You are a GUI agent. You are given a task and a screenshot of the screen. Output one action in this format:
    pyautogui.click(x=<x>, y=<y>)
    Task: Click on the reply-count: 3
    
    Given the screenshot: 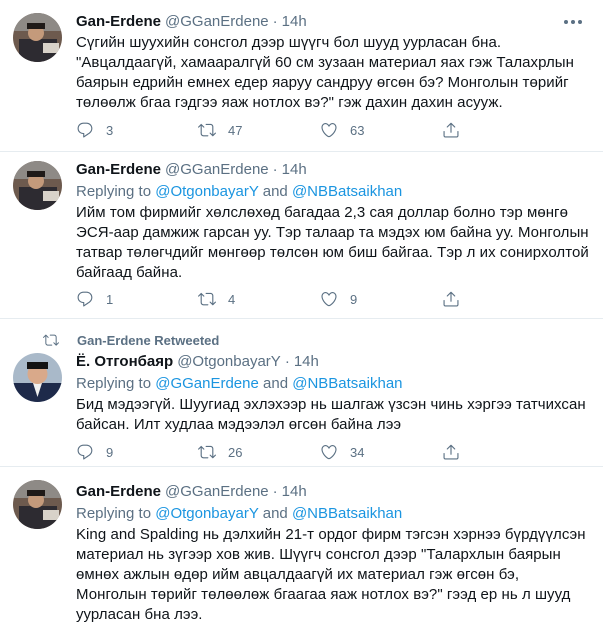 What is the action you would take?
    pyautogui.click(x=110, y=130)
    